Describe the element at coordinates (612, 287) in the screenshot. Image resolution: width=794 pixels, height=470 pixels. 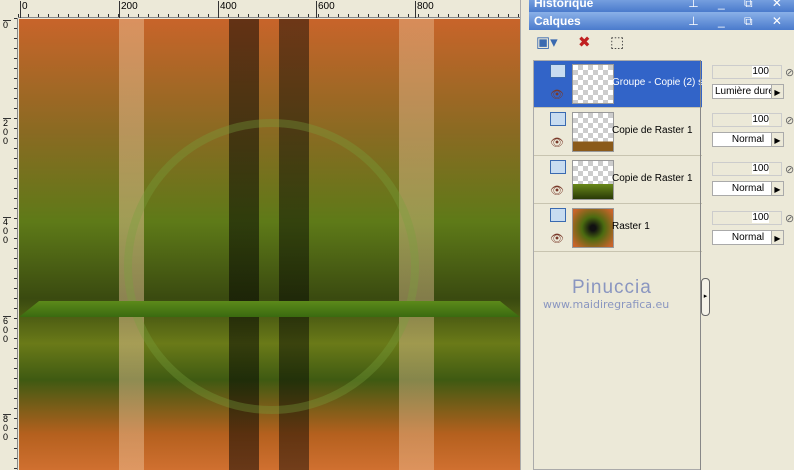
I see `watermark-name: Pinuccia` at that location.